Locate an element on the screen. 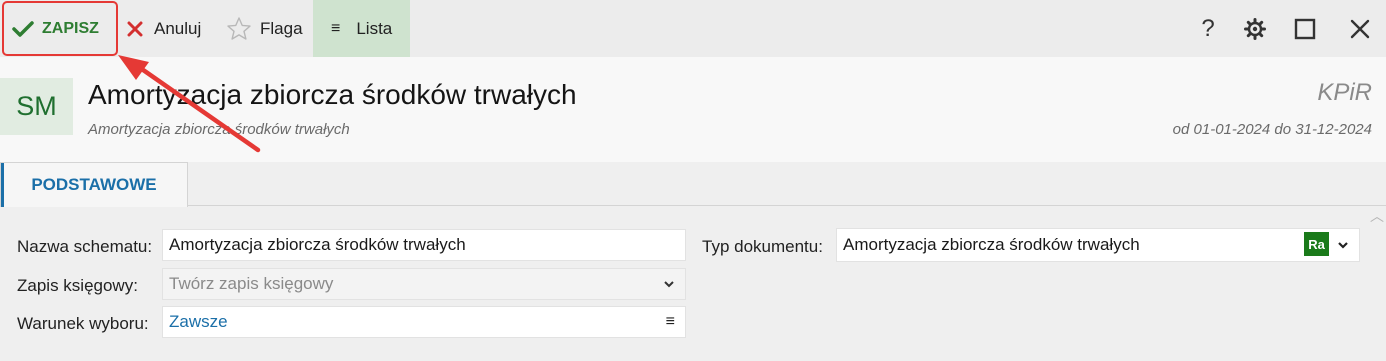  flag-label: Flaga is located at coordinates (281, 28).